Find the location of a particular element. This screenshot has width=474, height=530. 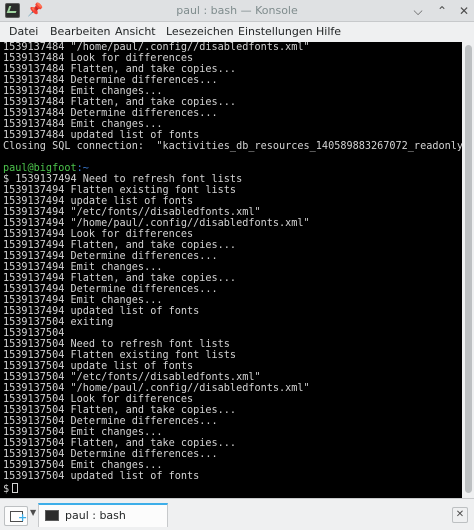

maximize-icon: ⌃ is located at coordinates (442, 11).